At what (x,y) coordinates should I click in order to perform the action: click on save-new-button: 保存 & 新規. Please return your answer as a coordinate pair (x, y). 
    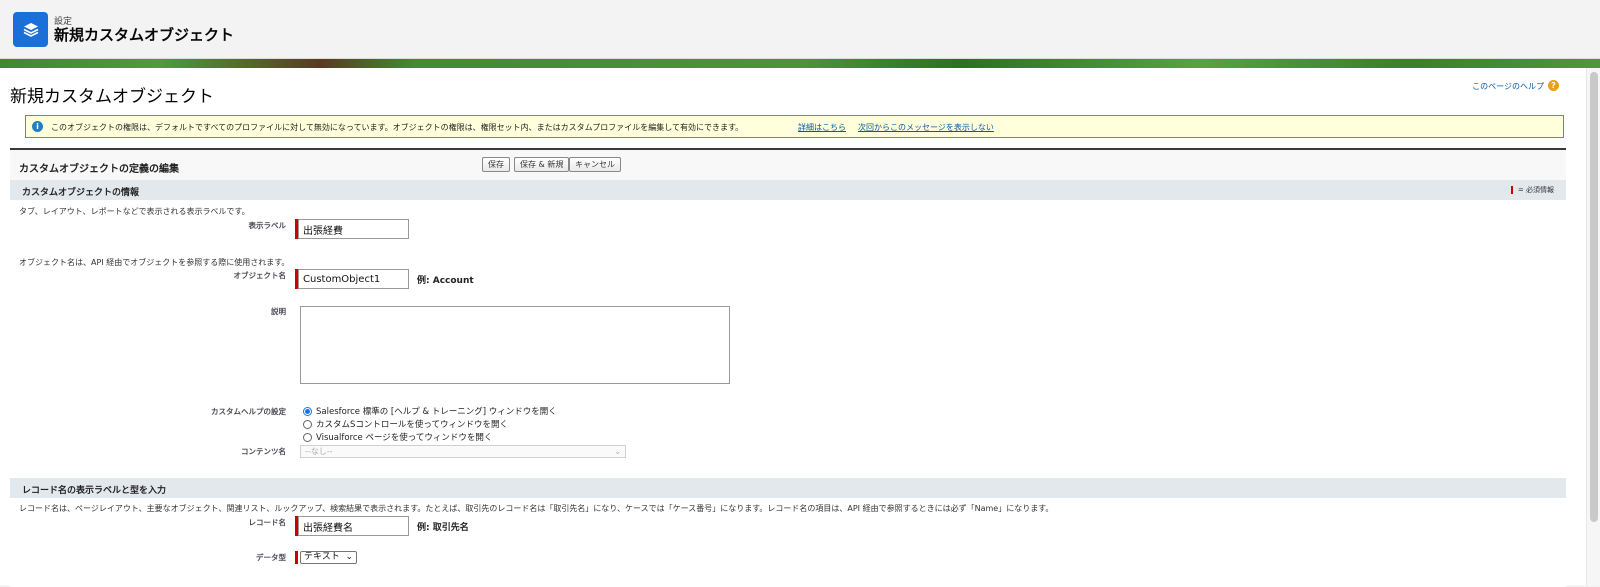
    Looking at the image, I should click on (542, 164).